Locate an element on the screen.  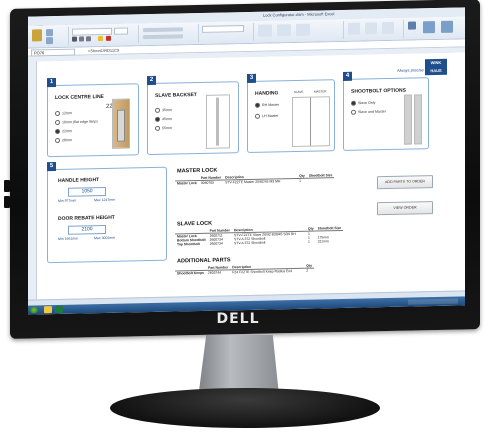
section-number: 1 is located at coordinates (51, 82).